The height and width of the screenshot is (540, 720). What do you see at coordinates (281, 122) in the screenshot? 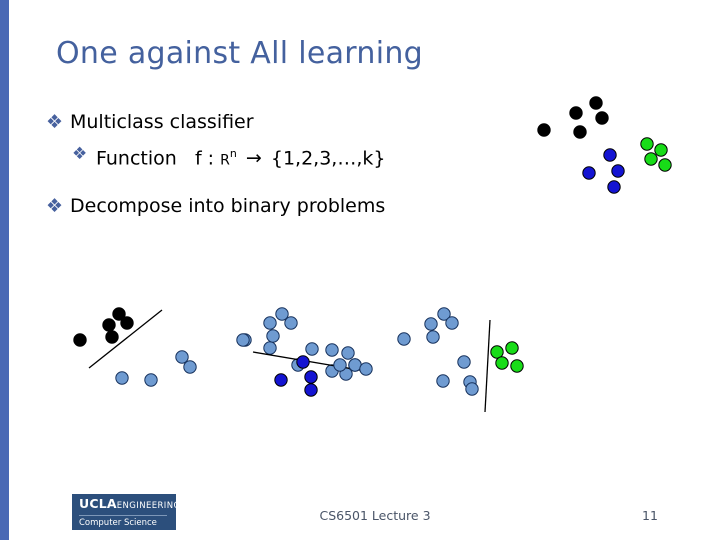
I see `bullet-item-multiclass-classifier: ❖ Multiclass classifier` at bounding box center [281, 122].